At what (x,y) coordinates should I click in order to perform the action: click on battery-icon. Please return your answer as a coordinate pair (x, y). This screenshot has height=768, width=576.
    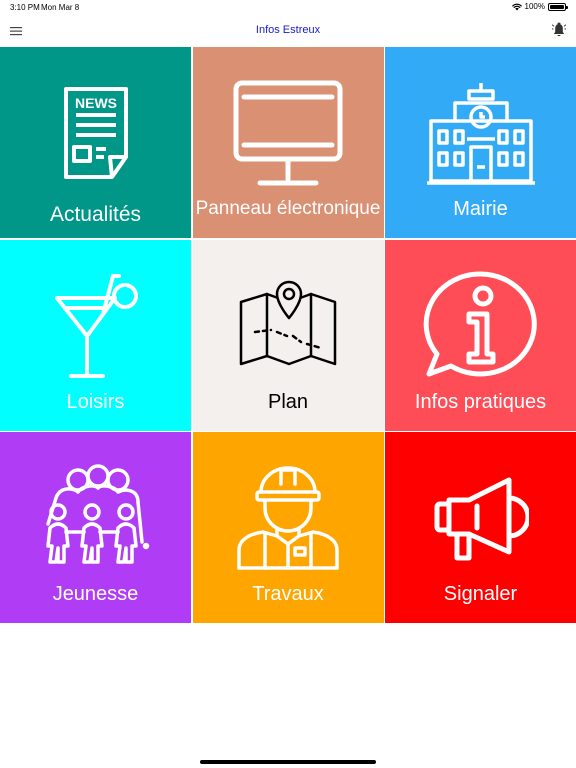
    Looking at the image, I should click on (558, 6).